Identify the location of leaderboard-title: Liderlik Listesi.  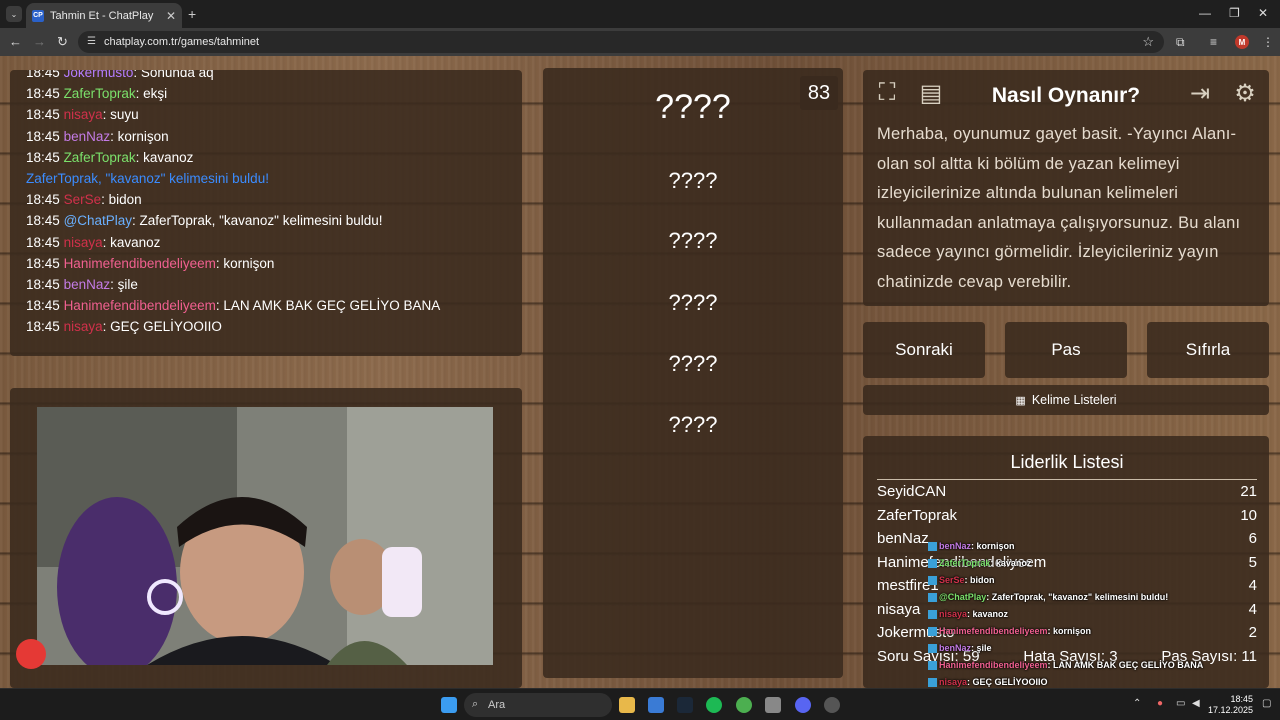
(1067, 466).